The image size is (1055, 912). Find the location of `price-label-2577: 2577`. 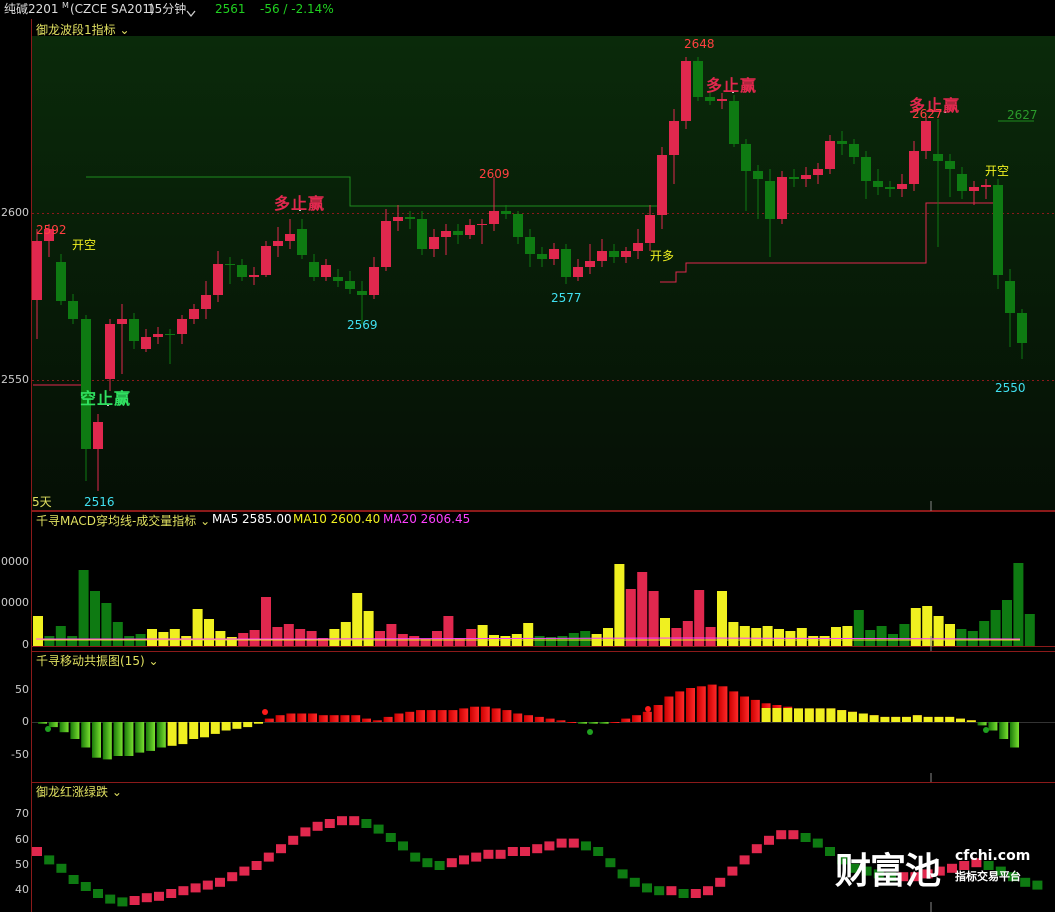

price-label-2577: 2577 is located at coordinates (566, 298).